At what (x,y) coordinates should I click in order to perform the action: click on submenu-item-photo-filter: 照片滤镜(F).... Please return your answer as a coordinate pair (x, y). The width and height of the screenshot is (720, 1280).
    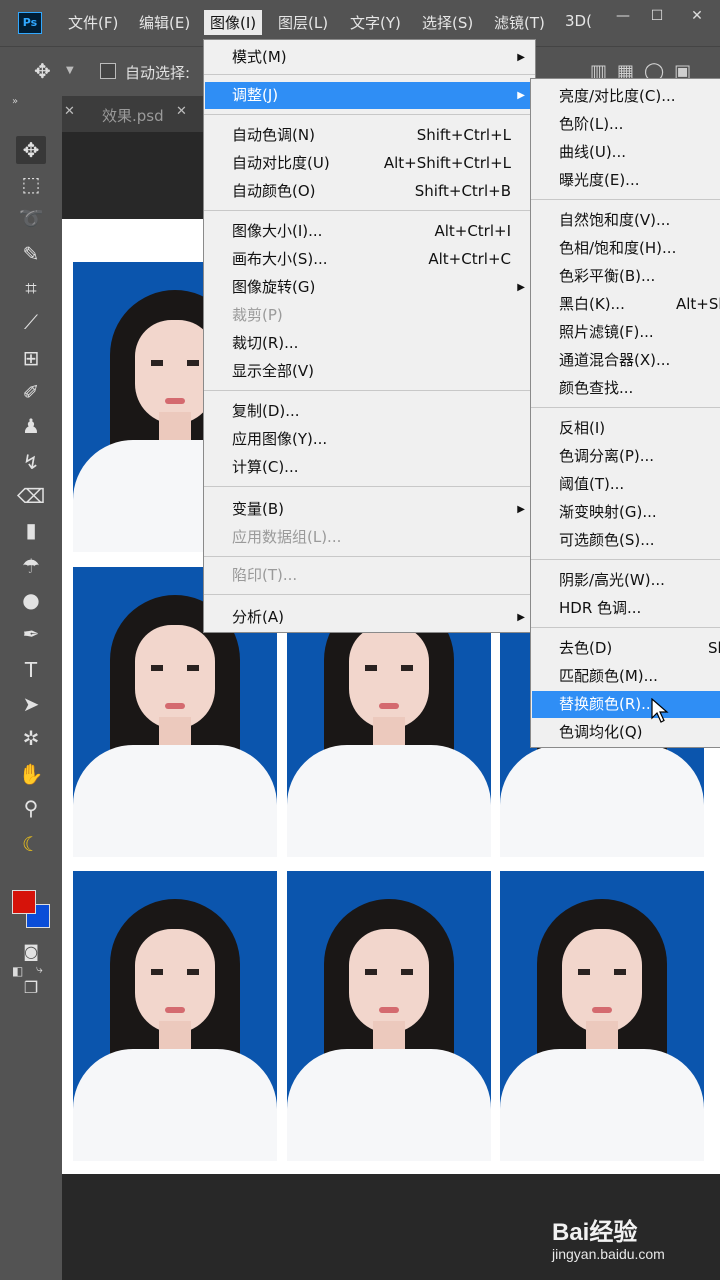
    Looking at the image, I should click on (626, 332).